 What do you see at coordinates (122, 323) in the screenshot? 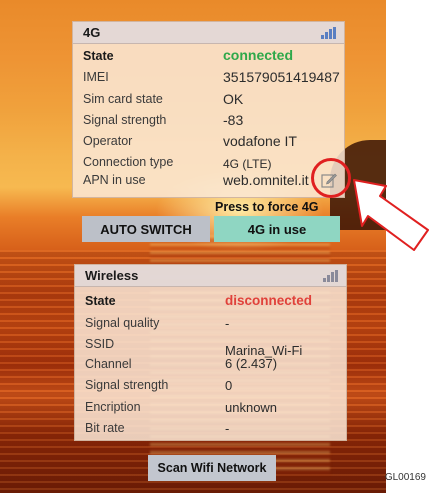
I see `wireless-quality-label: Signal quality` at bounding box center [122, 323].